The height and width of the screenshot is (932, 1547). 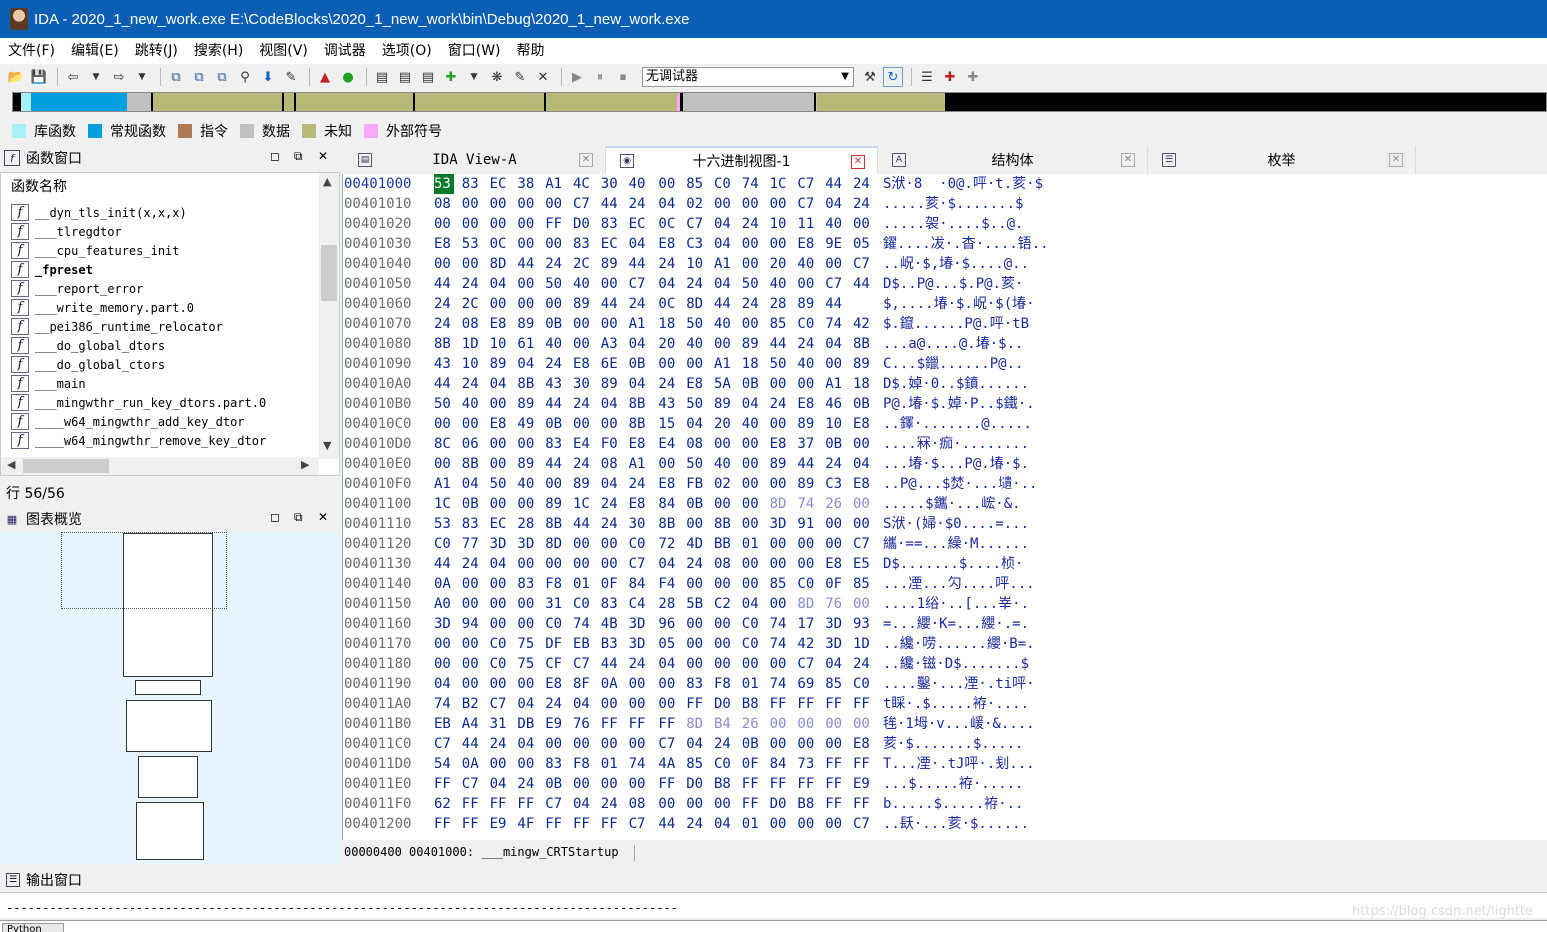 What do you see at coordinates (807, 524) in the screenshot?
I see `hex-byte: 91` at bounding box center [807, 524].